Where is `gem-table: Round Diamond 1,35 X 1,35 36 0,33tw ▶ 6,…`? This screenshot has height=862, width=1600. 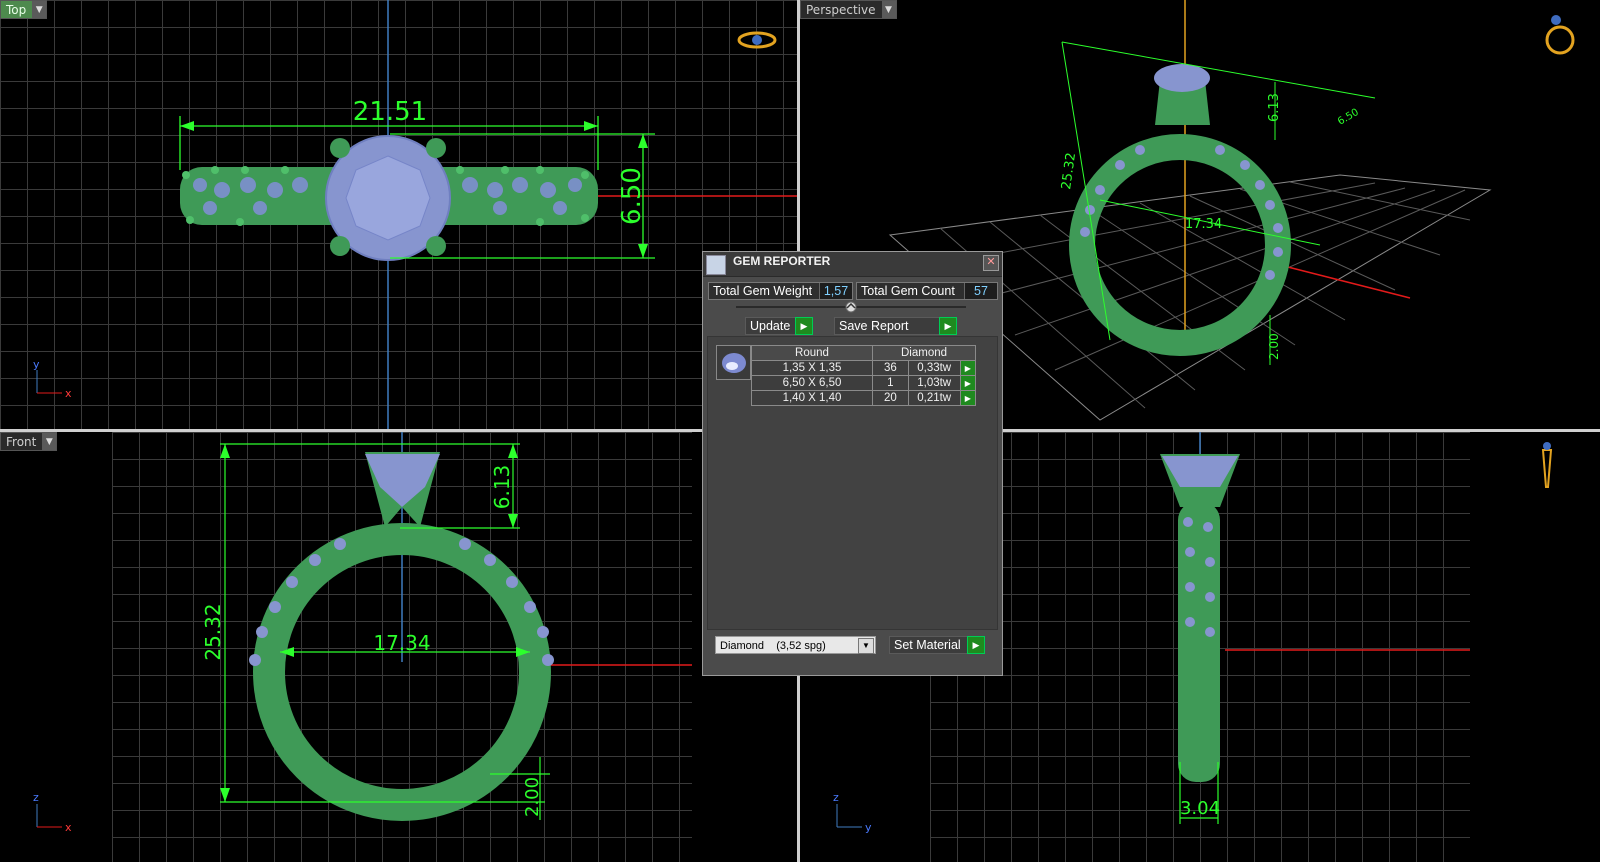
gem-table: Round Diamond 1,35 X 1,35 36 0,33tw ▶ 6,… is located at coordinates (864, 375).